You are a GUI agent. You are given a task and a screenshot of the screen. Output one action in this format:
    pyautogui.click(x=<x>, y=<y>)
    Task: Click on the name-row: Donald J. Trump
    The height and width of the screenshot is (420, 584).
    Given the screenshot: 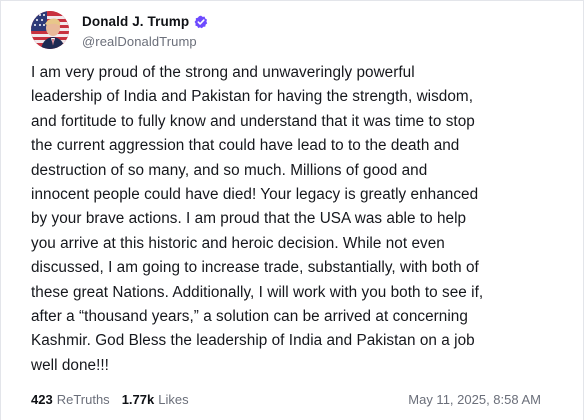 What is the action you would take?
    pyautogui.click(x=145, y=22)
    